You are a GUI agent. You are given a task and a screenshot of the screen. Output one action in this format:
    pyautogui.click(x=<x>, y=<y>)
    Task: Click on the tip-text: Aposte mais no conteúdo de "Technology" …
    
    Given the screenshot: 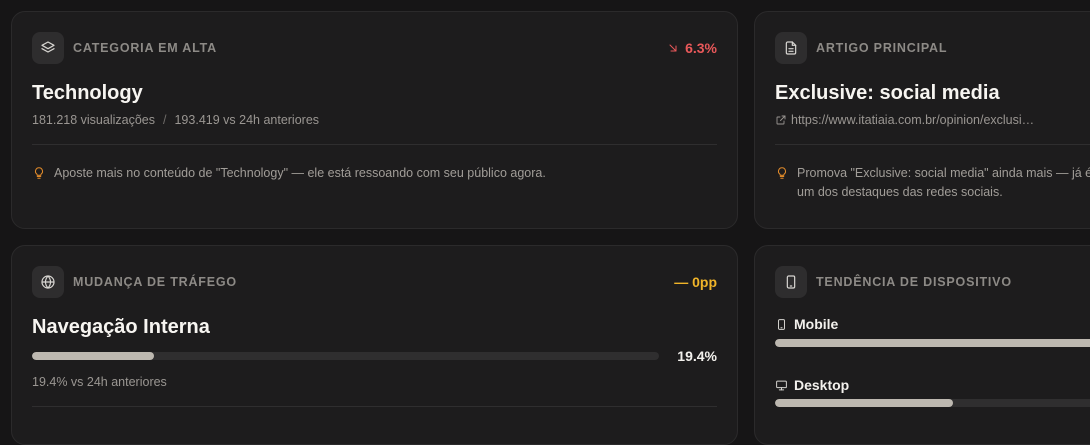 What is the action you would take?
    pyautogui.click(x=300, y=173)
    